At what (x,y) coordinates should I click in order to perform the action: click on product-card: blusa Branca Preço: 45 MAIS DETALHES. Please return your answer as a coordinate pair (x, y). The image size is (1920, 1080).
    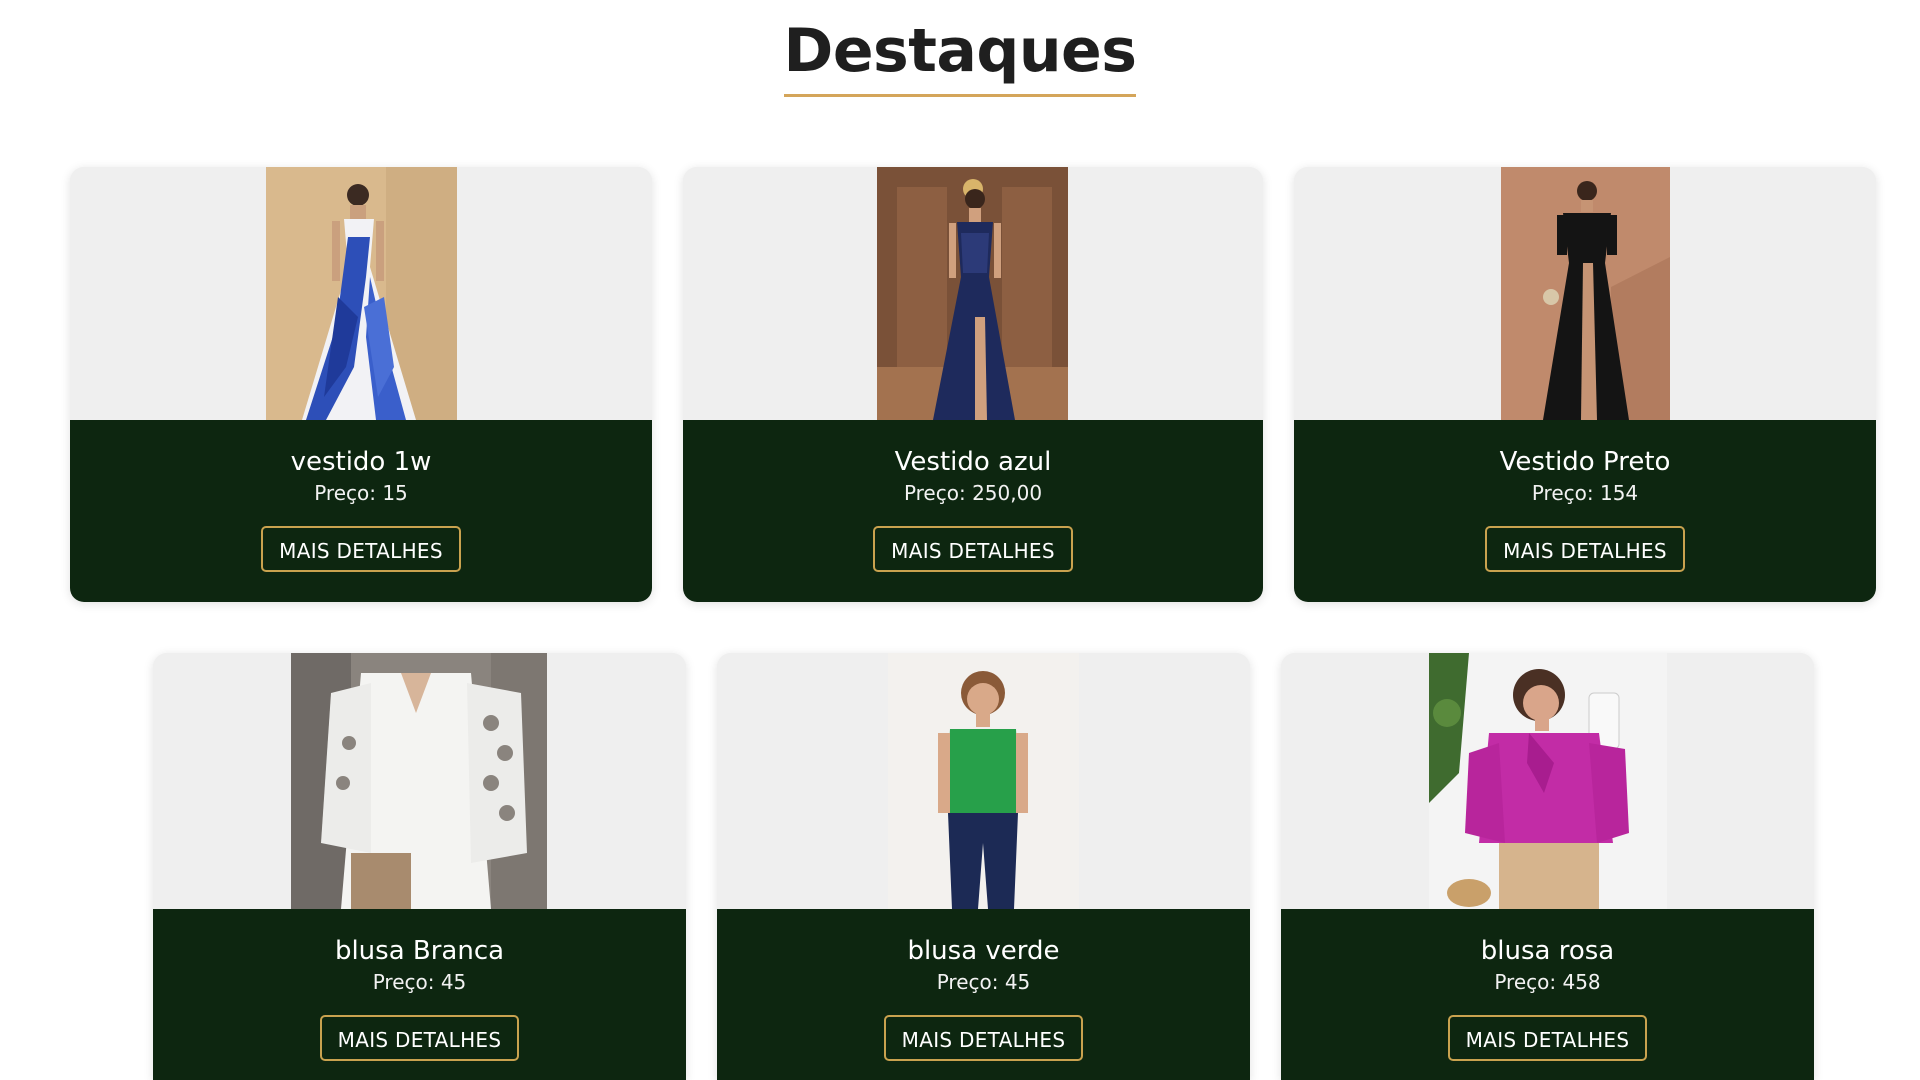
    Looking at the image, I should click on (419, 866).